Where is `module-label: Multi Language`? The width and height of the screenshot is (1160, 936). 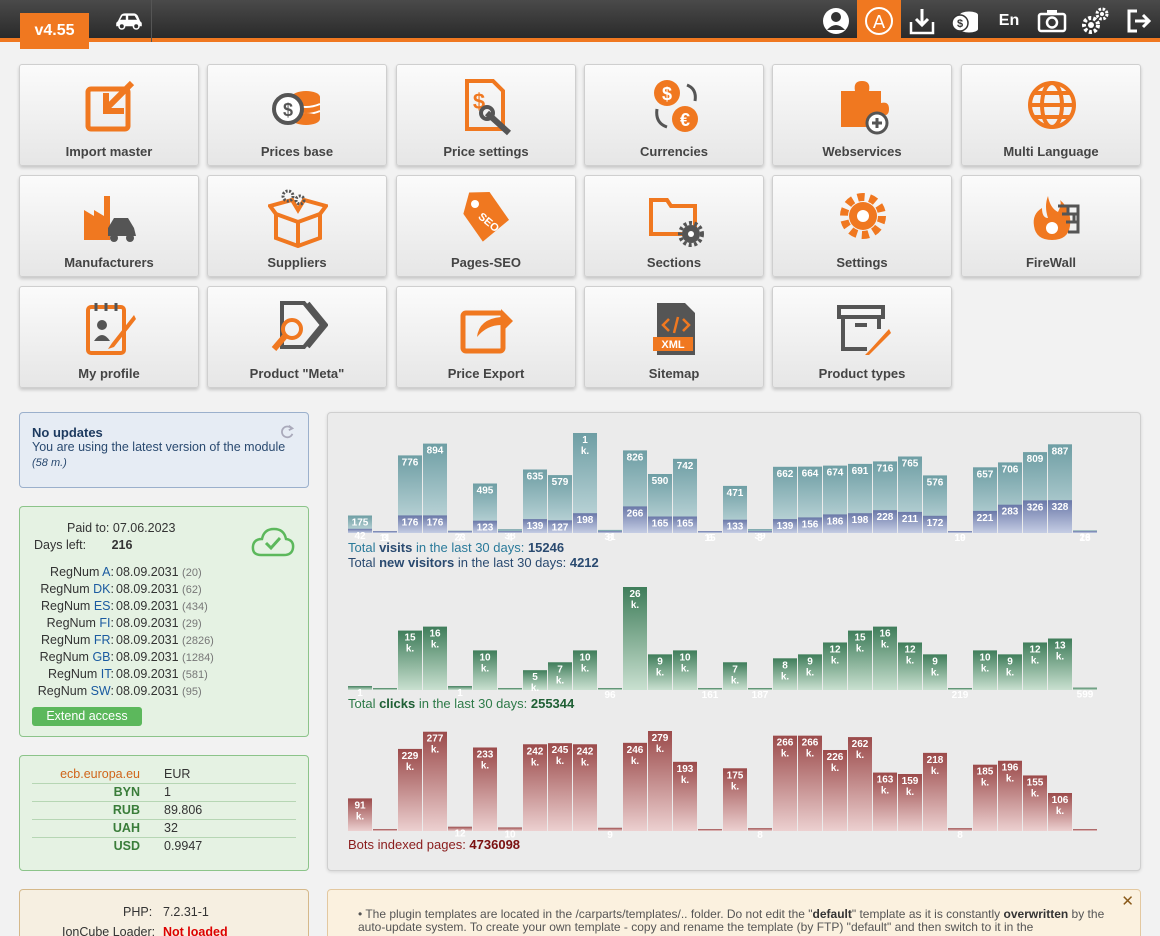
module-label: Multi Language is located at coordinates (1051, 151).